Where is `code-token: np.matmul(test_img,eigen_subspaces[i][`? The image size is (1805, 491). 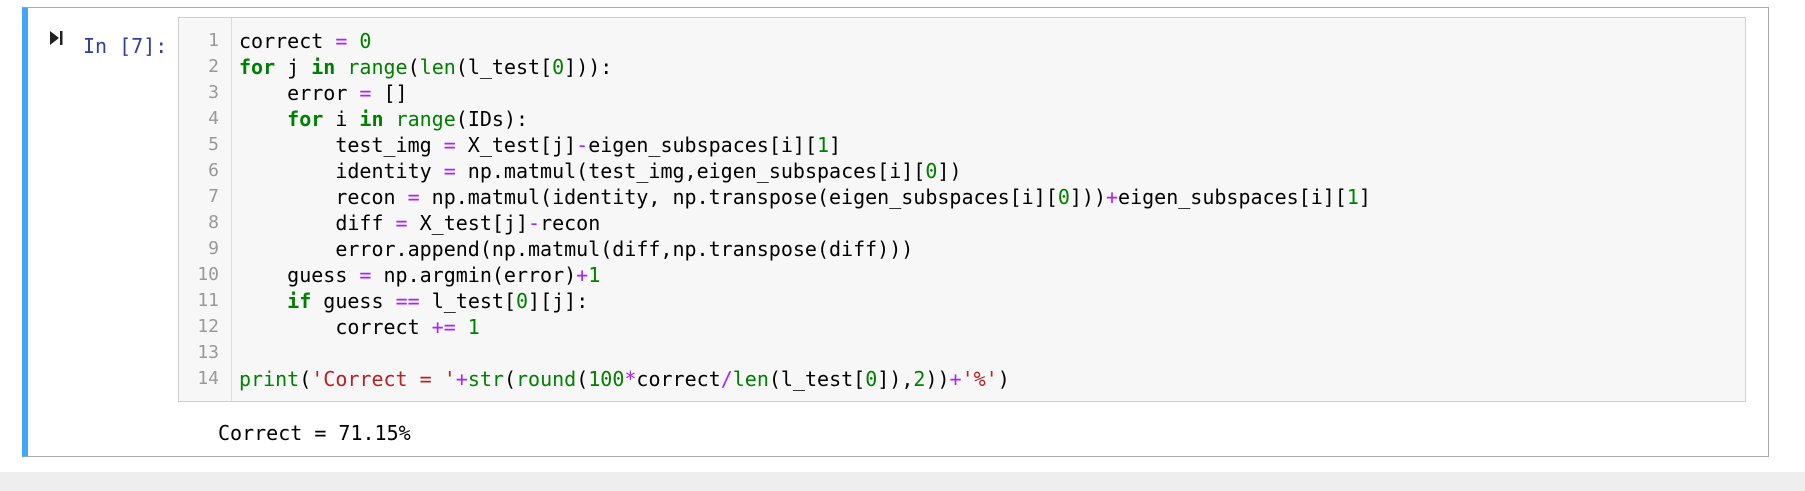
code-token: np.matmul(test_img,eigen_subspaces[i][ is located at coordinates (690, 171).